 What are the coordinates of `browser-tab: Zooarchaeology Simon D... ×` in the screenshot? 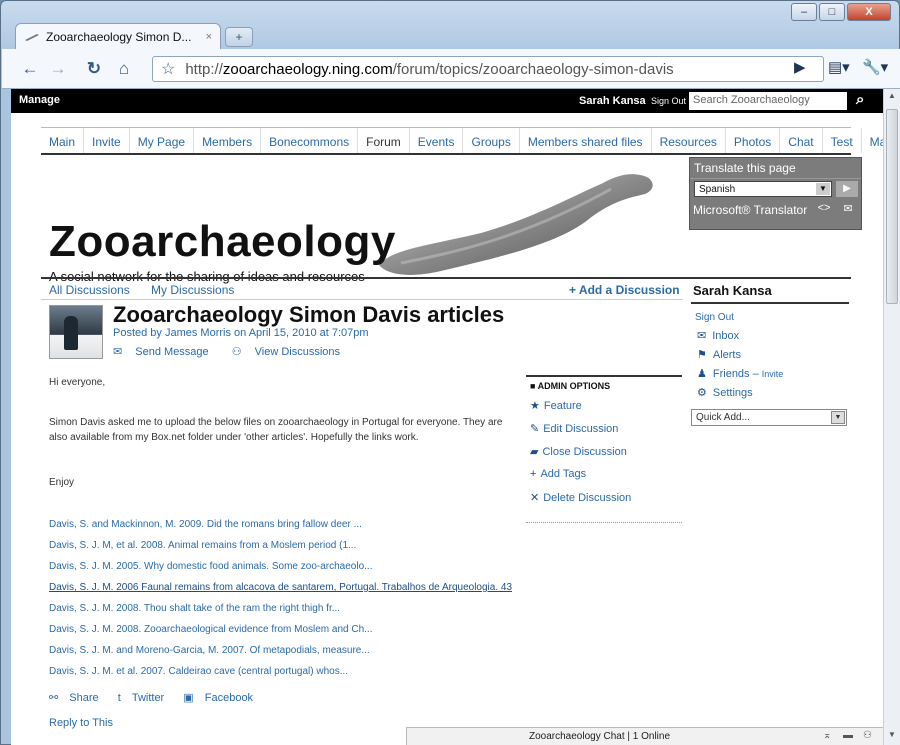 It's located at (118, 36).